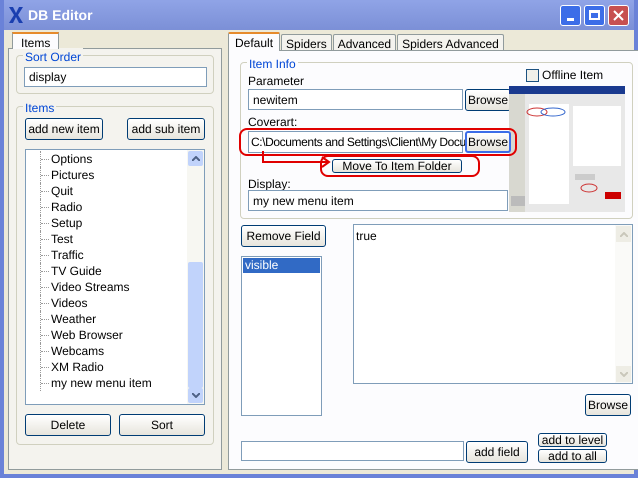  What do you see at coordinates (196, 158) in the screenshot?
I see `scroll-up-icon` at bounding box center [196, 158].